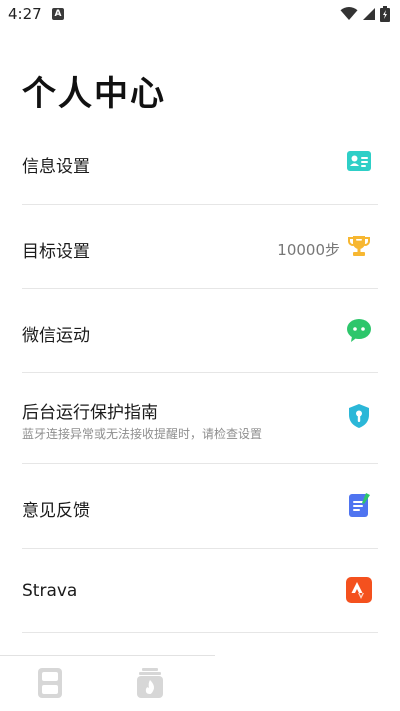 This screenshot has width=400, height=711. Describe the element at coordinates (200, 162) in the screenshot. I see `menu-item-profile-settings: 信息设置` at that location.